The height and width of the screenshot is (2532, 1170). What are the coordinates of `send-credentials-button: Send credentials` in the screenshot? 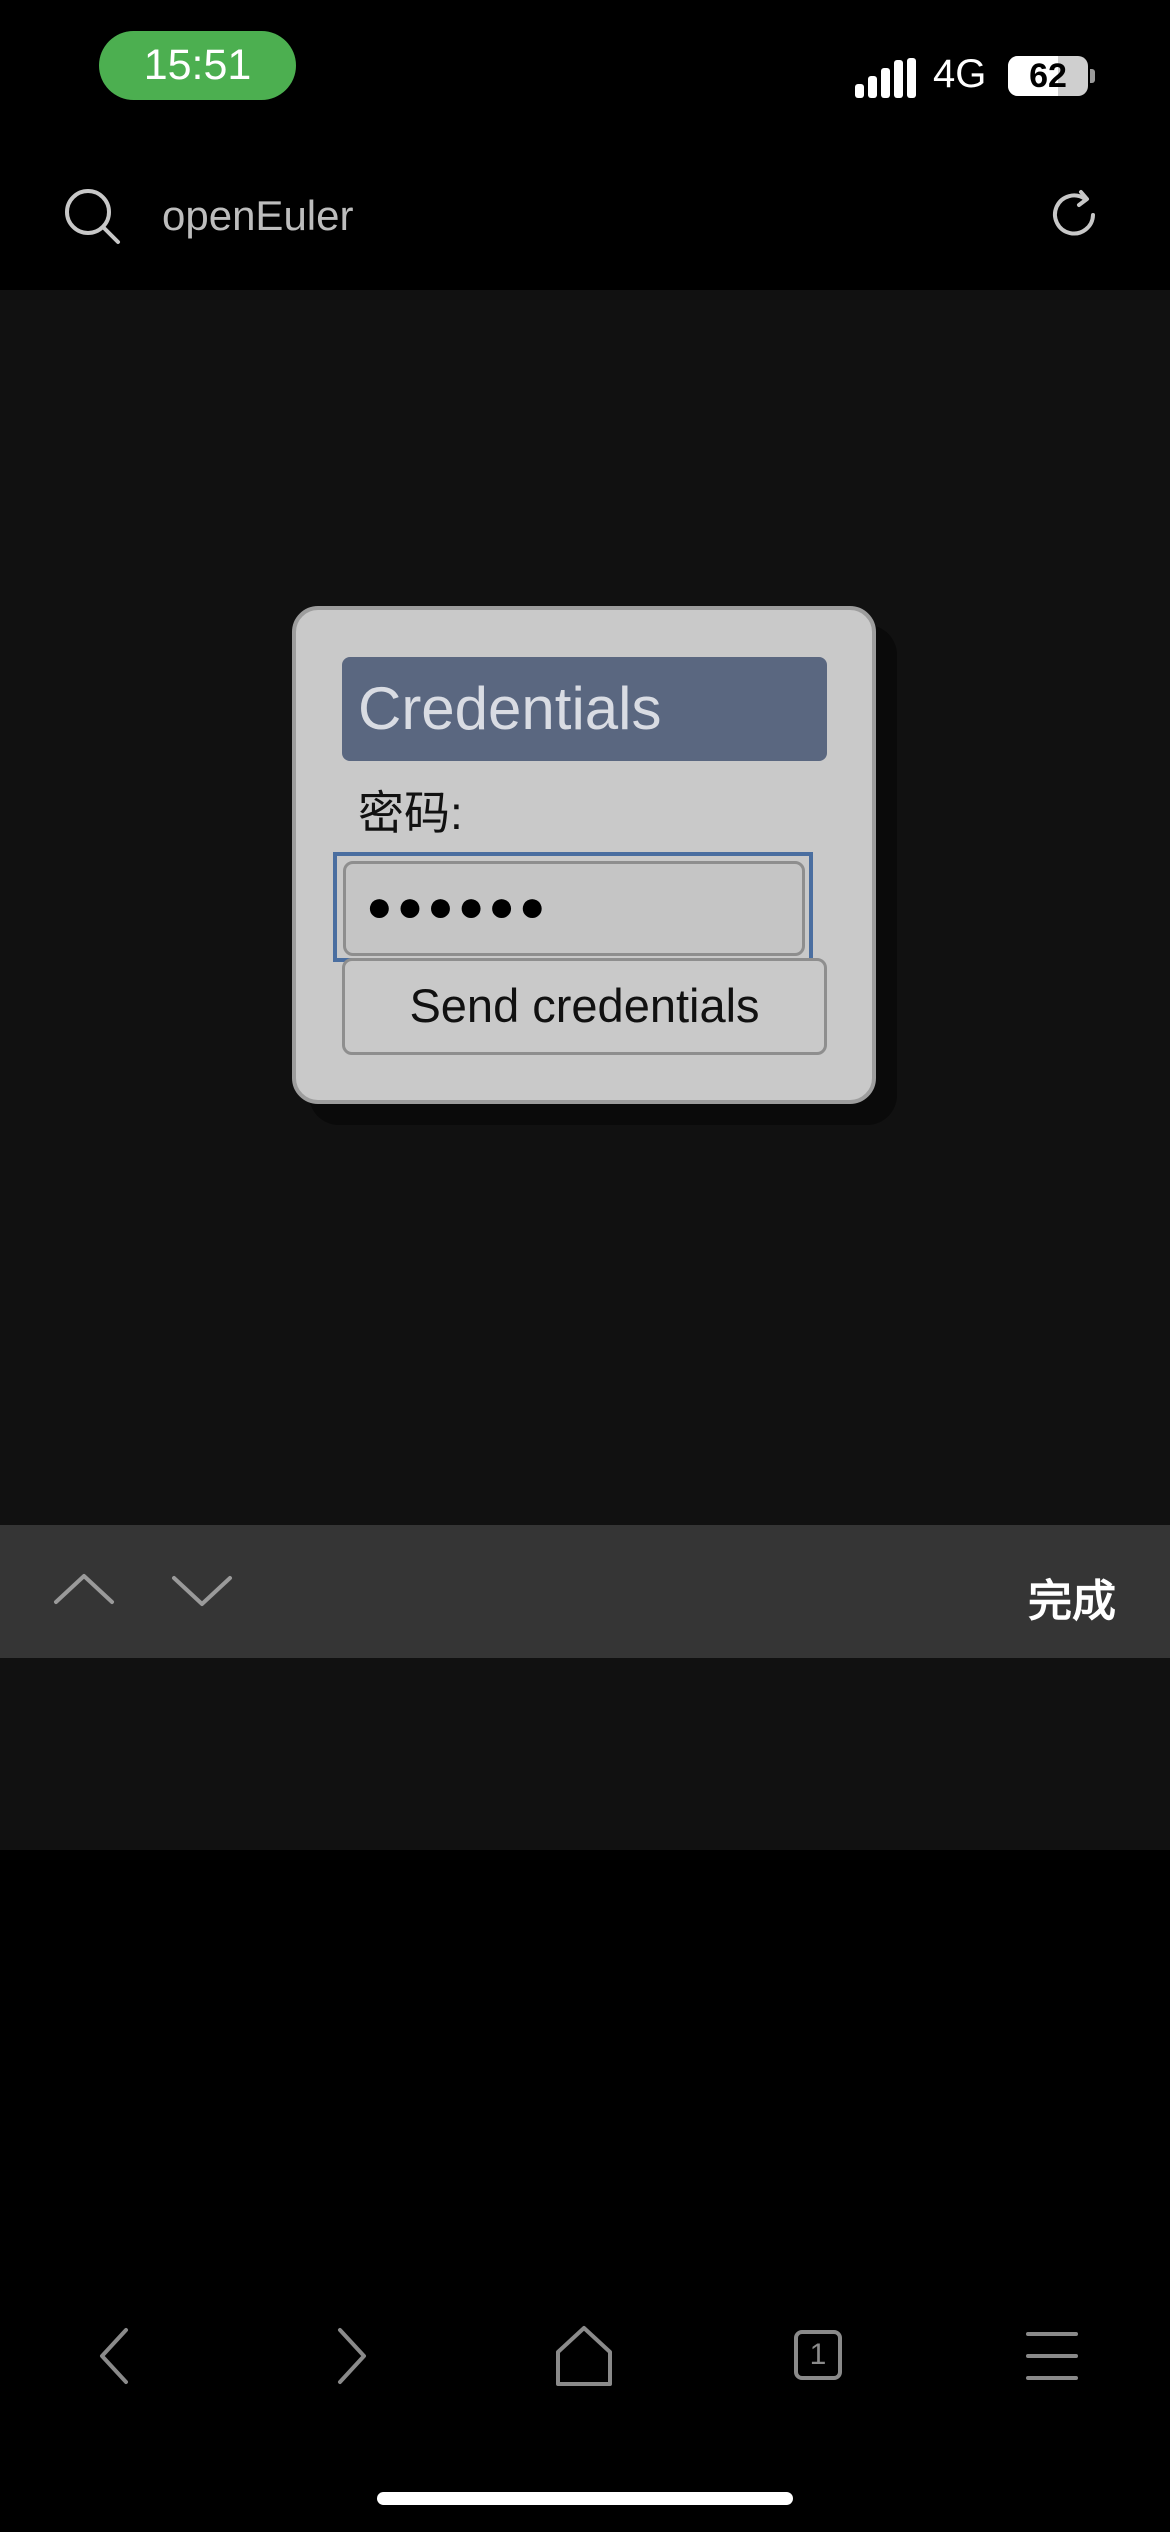 It's located at (584, 1006).